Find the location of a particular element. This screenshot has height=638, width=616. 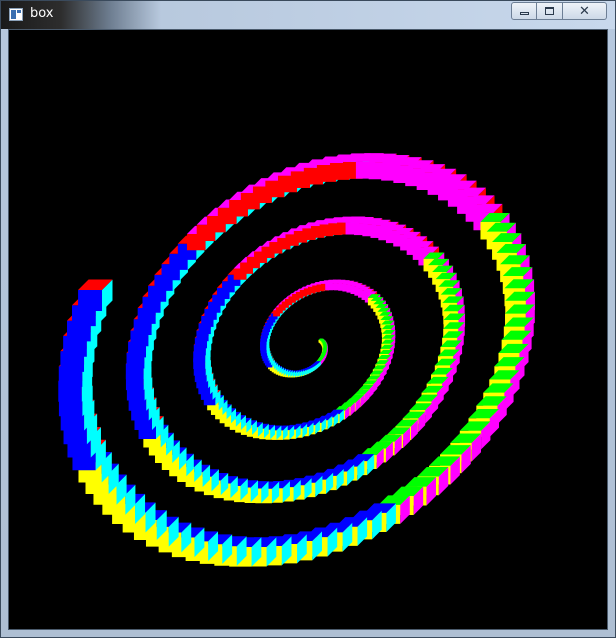

box-front-face is located at coordinates (90, 300).